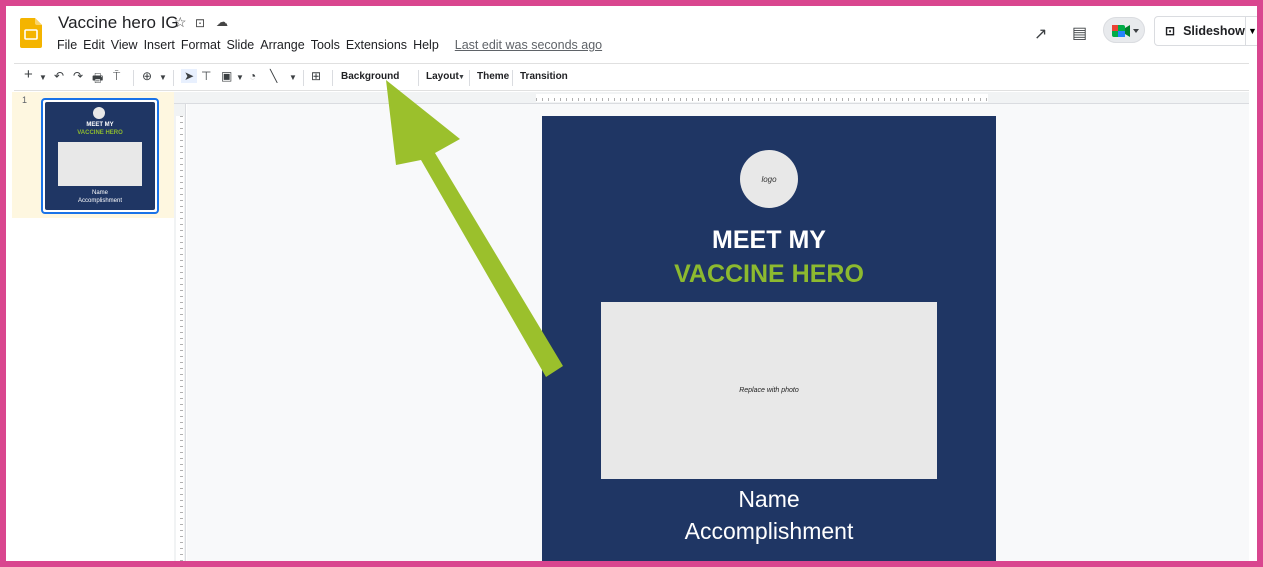 The height and width of the screenshot is (567, 1263). Describe the element at coordinates (769, 499) in the screenshot. I see `name-text: Name` at that location.